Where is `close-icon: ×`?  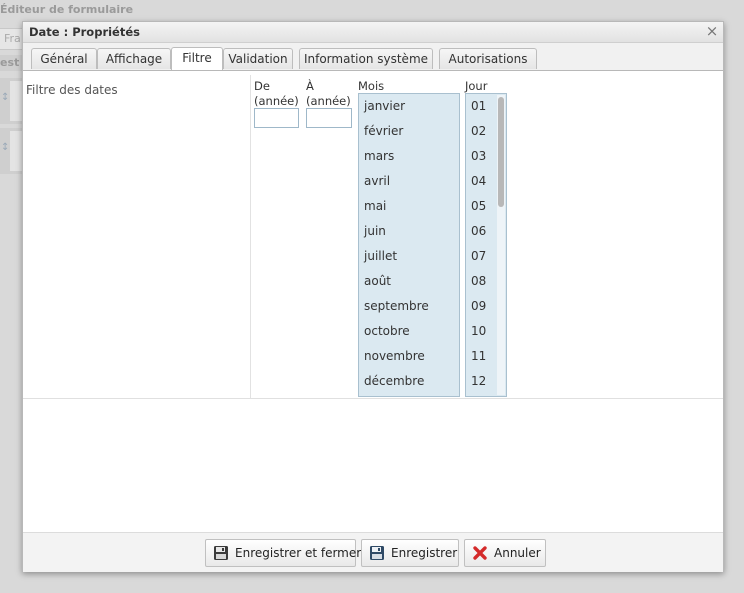 close-icon: × is located at coordinates (712, 31).